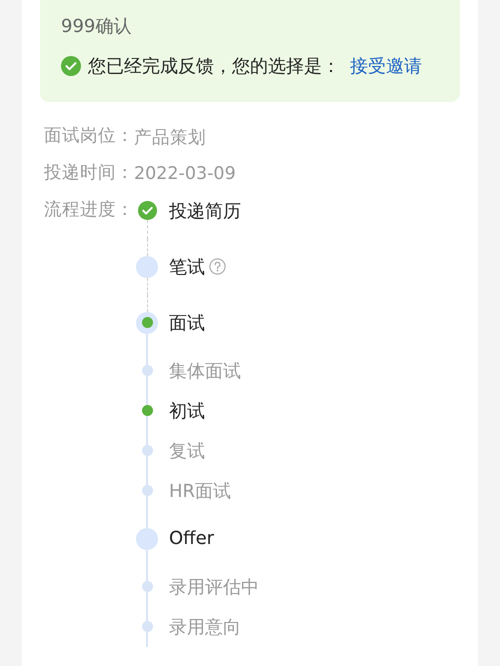 Image resolution: width=500 pixels, height=666 pixels. What do you see at coordinates (214, 66) in the screenshot?
I see `feedback-text: 您已经完成反馈，您的选择是：` at bounding box center [214, 66].